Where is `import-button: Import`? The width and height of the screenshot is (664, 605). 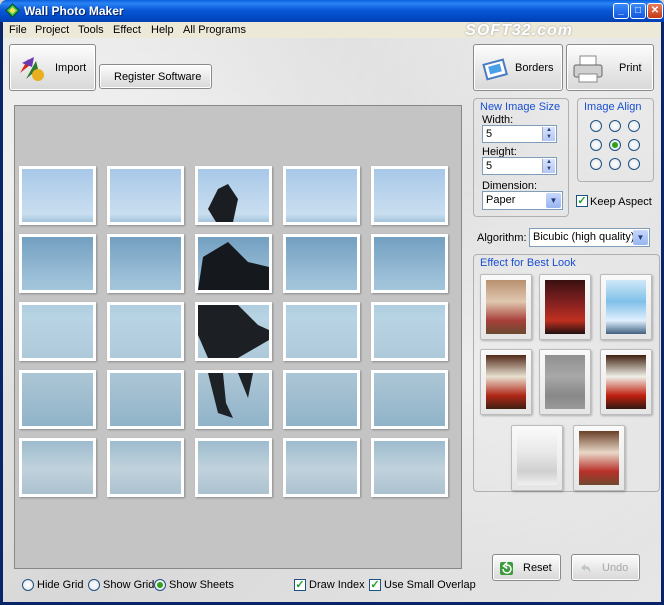
import-button: Import is located at coordinates (52, 67).